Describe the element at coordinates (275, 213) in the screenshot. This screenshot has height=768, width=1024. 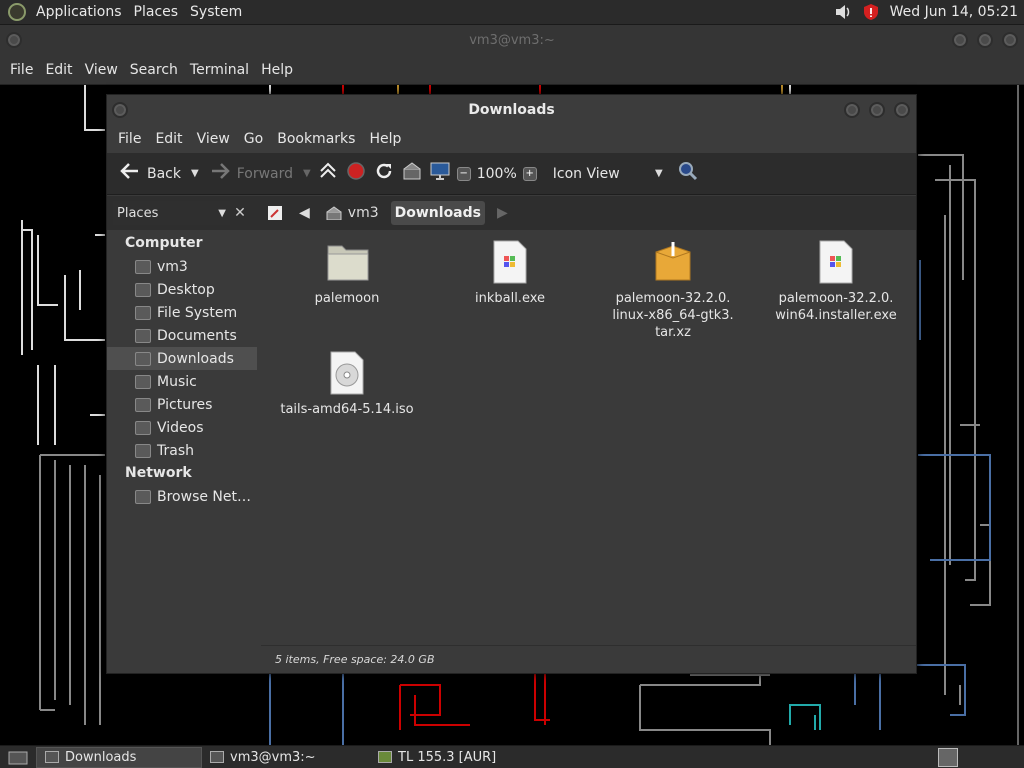
I see `location-edit-icon` at that location.